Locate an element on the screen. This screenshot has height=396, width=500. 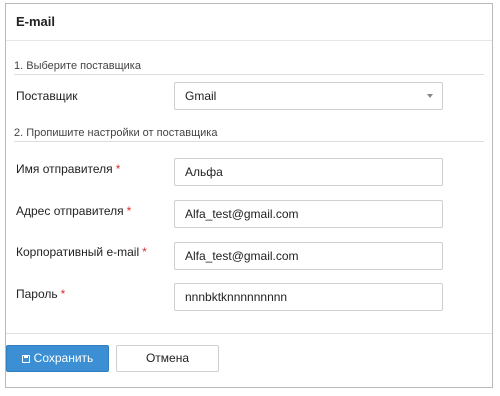
section-provider-heading: 1. Выберите поставщика is located at coordinates (77, 66).